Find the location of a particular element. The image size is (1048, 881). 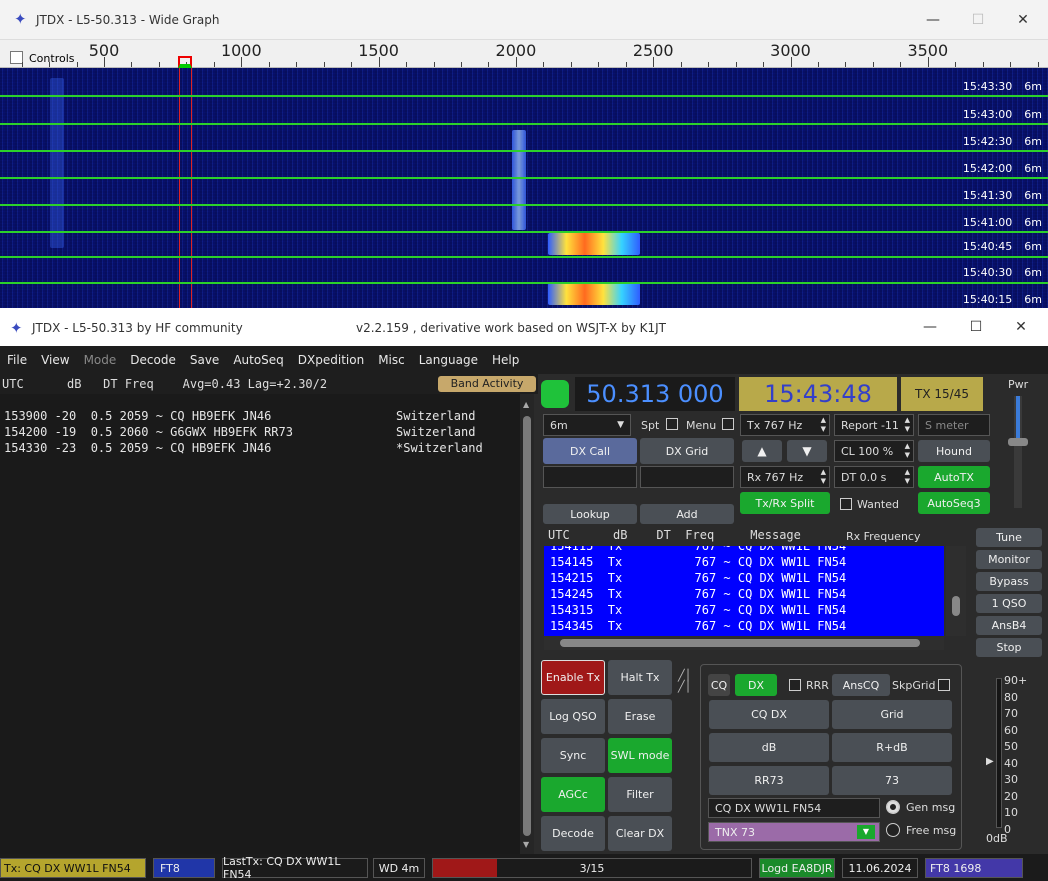

tx-list-row: 154215 Tx 767 ~ CQ DX WW1L FN54 is located at coordinates (744, 578).